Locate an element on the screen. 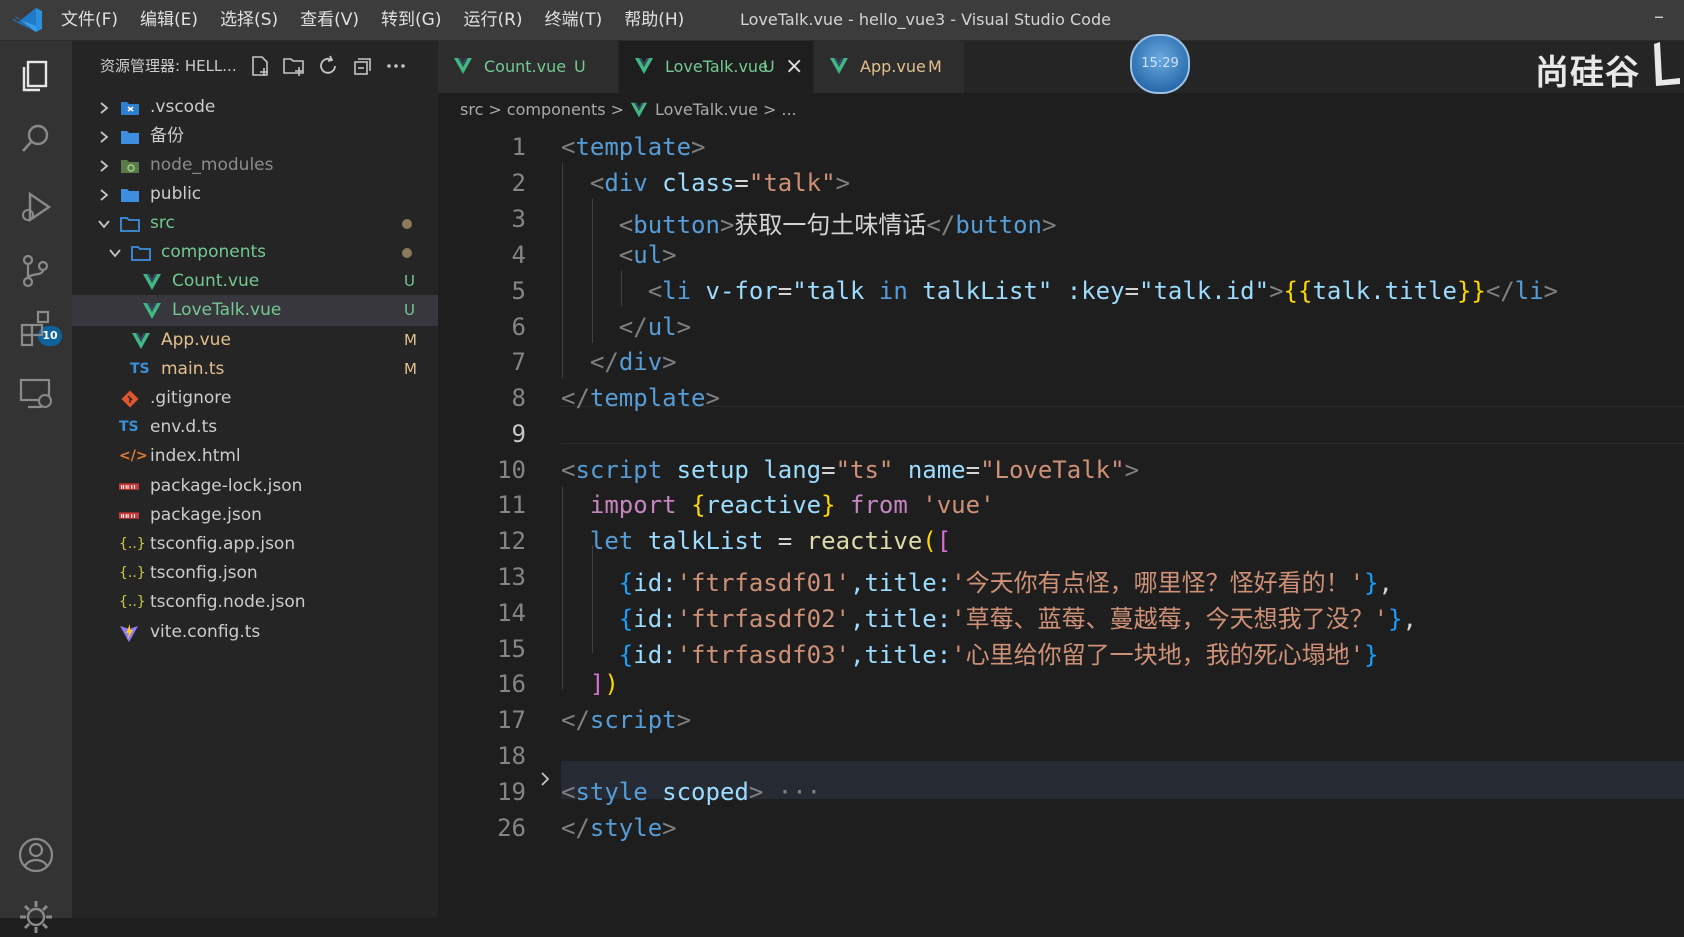 Image resolution: width=1684 pixels, height=937 pixels. tree-item-label: Count.vue is located at coordinates (216, 281).